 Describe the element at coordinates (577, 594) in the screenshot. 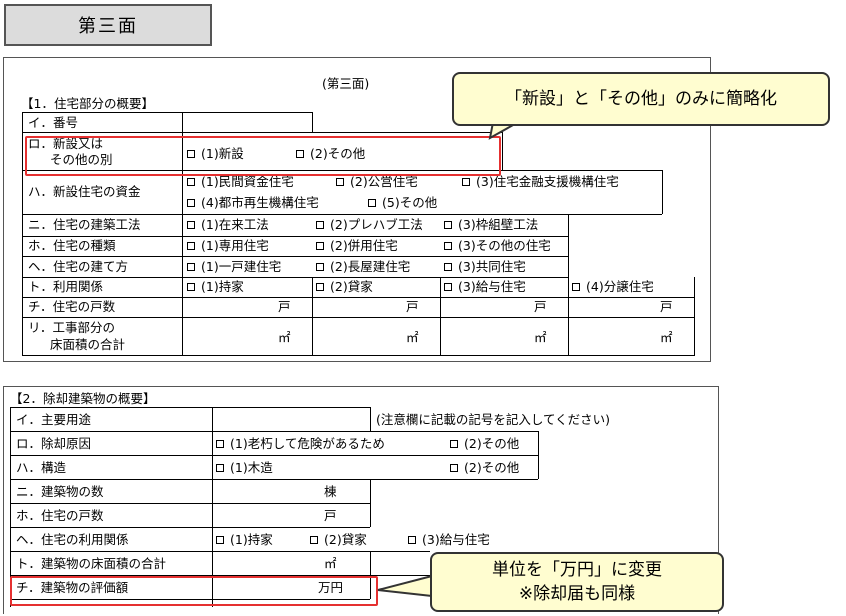

I see `callout-unit-change-line2: ※除却届も同様` at that location.